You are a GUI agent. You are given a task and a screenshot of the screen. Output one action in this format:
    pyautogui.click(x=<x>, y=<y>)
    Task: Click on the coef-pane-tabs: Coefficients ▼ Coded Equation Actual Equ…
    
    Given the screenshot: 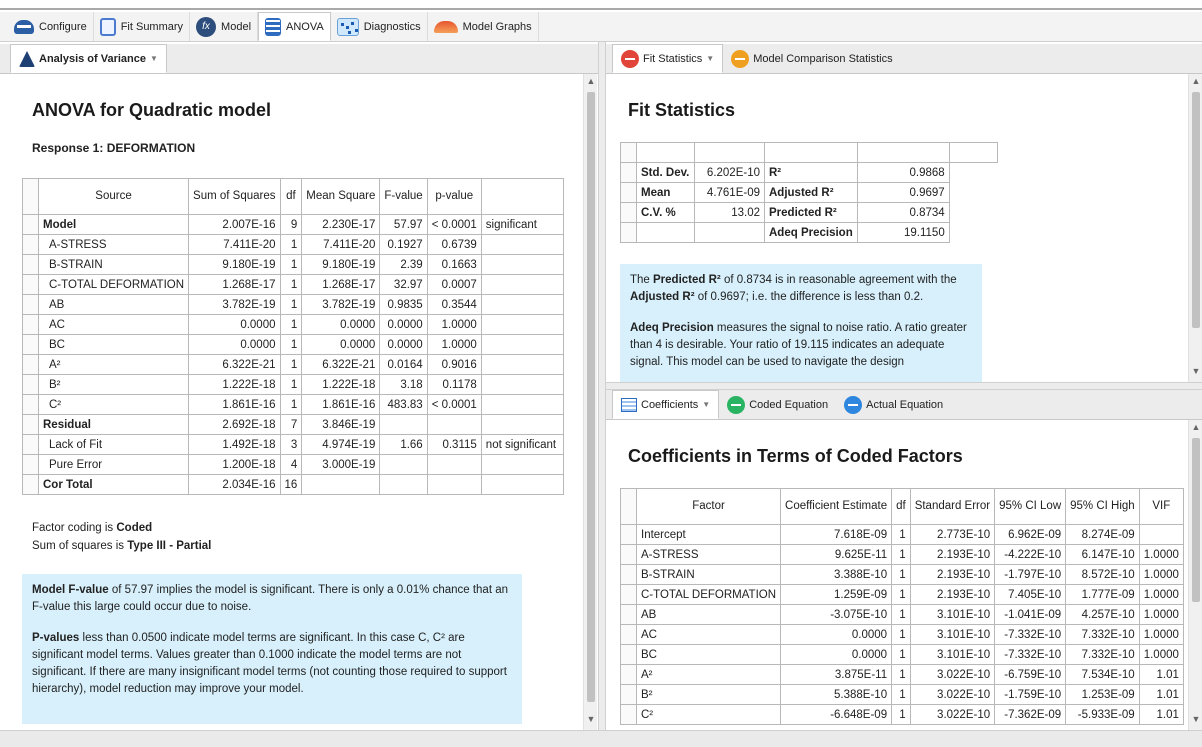 What is the action you would take?
    pyautogui.click(x=904, y=405)
    